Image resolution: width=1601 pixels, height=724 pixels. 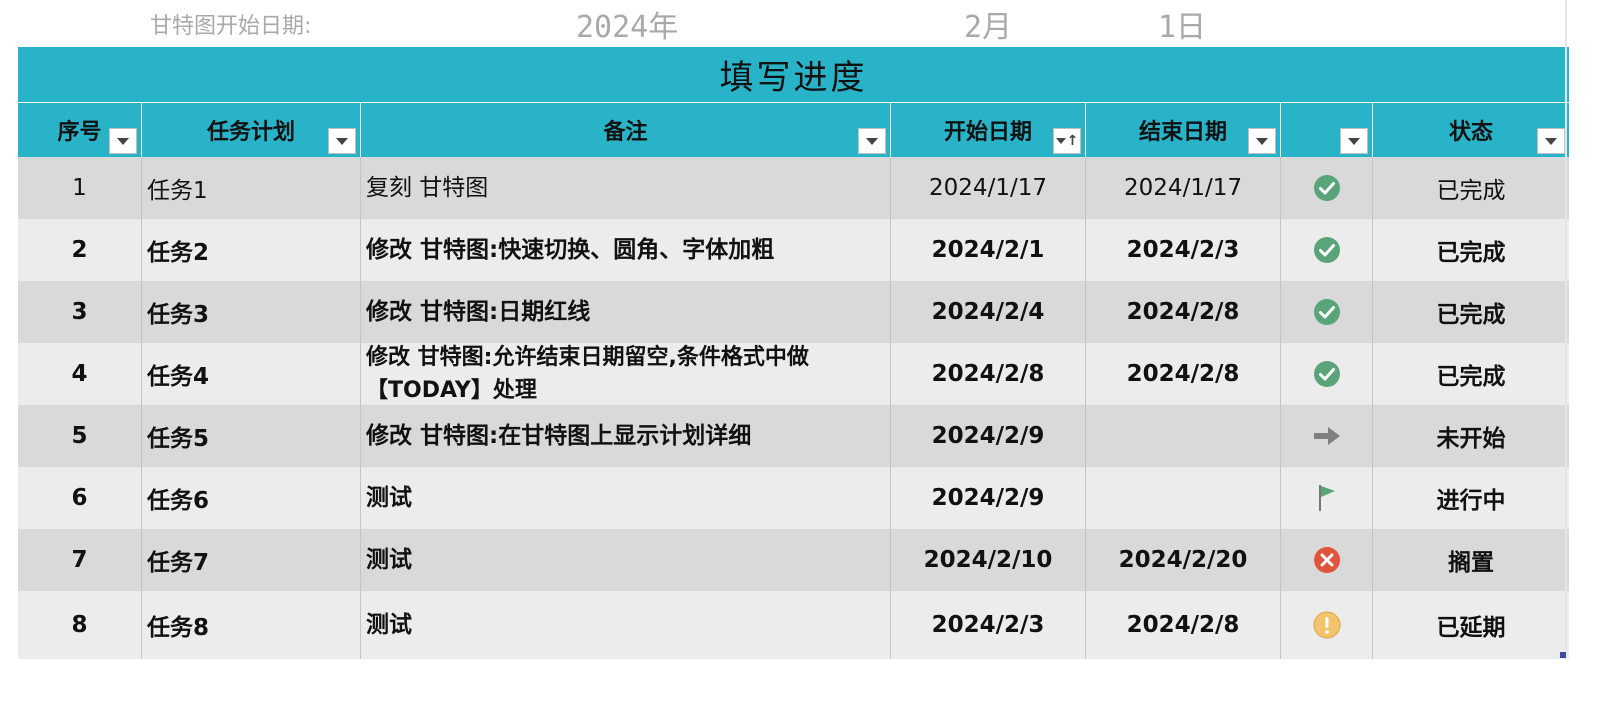 I want to click on cell-remark: 复刻 甘特图, so click(x=626, y=188).